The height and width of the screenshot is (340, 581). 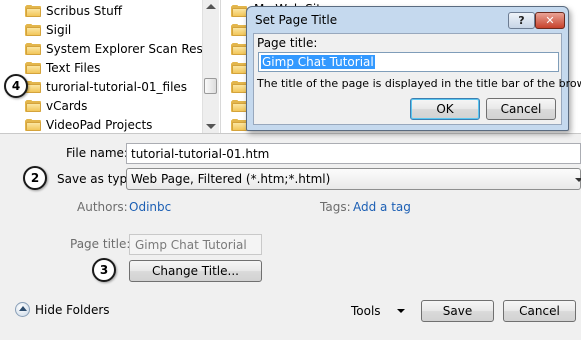 I want to click on hide-folders-link: Hide Folders, so click(x=72, y=310).